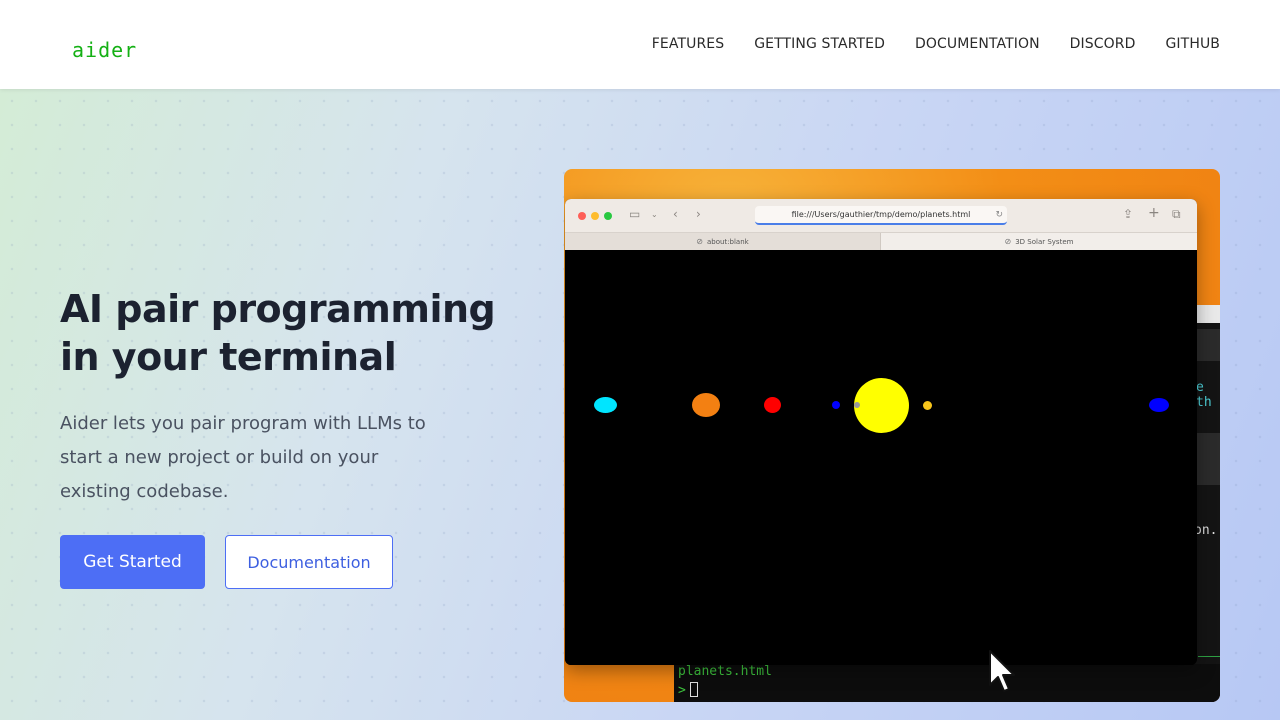 Image resolution: width=1280 pixels, height=720 pixels. I want to click on sun, so click(881, 405).